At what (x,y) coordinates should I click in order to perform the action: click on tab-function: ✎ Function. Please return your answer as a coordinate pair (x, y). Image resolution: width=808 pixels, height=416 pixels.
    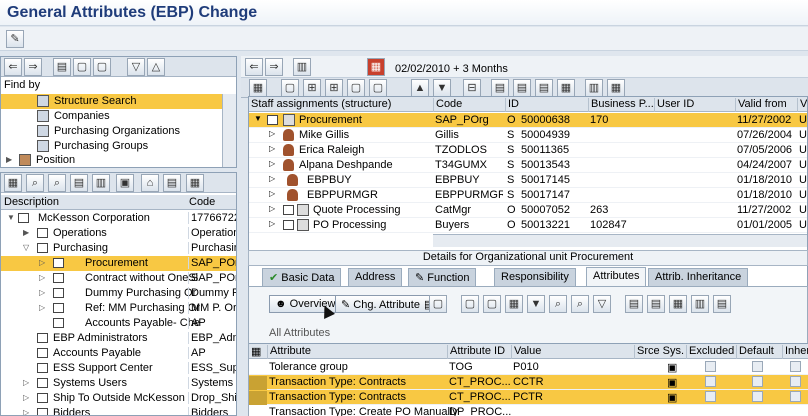
    Looking at the image, I should click on (442, 277).